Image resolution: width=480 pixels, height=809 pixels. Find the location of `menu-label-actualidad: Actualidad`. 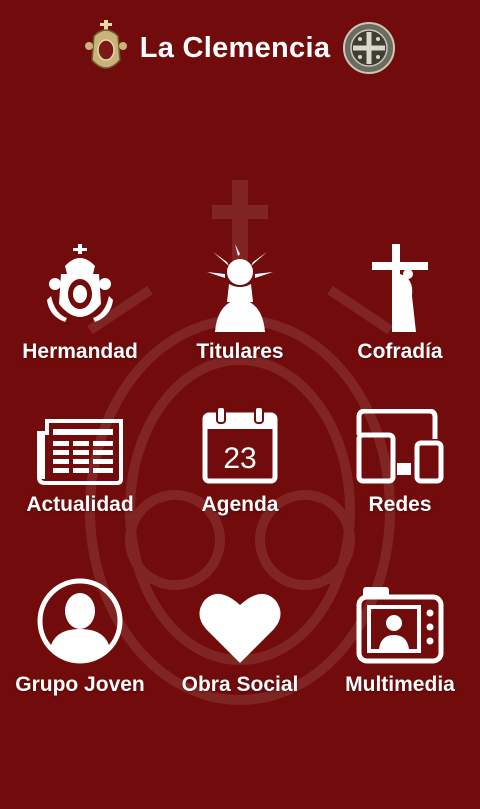

menu-label-actualidad: Actualidad is located at coordinates (80, 504).